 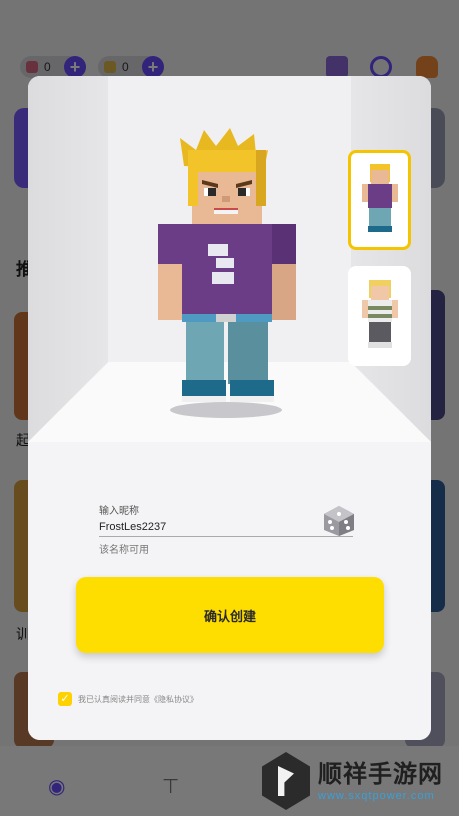 I want to click on watermark-text: 顺祥手游网, so click(x=380, y=774).